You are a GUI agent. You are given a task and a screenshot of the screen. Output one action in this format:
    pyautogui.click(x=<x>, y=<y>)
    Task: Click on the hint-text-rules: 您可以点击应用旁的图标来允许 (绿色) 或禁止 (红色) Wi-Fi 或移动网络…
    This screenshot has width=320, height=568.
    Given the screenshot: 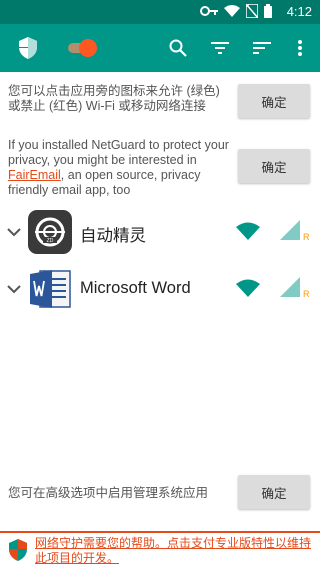 What is the action you would take?
    pyautogui.click(x=114, y=98)
    